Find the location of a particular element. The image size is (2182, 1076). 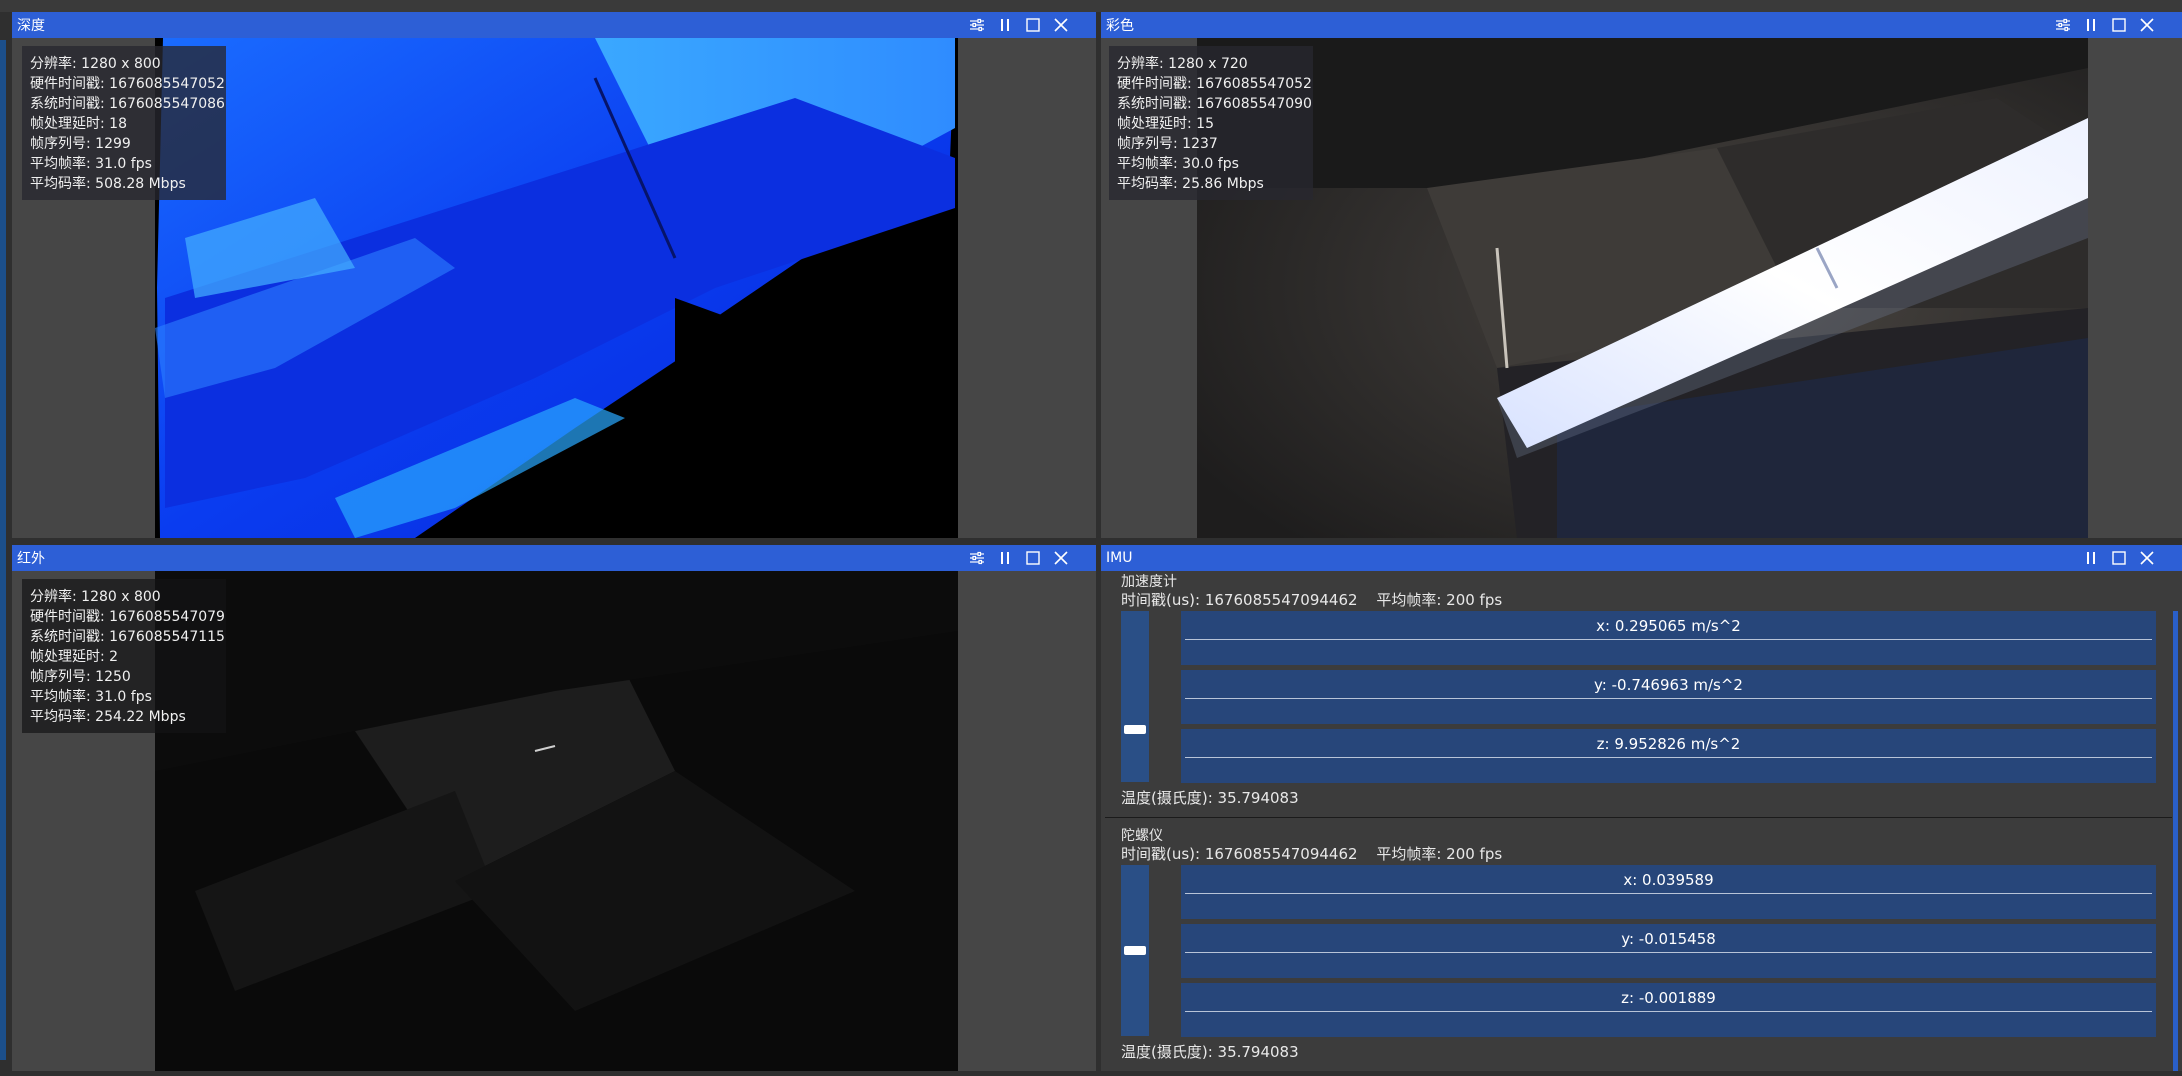

accelerometer-info: 时间戳(us): 1676085547094462 平均帧率: 200 fps is located at coordinates (1311, 599).